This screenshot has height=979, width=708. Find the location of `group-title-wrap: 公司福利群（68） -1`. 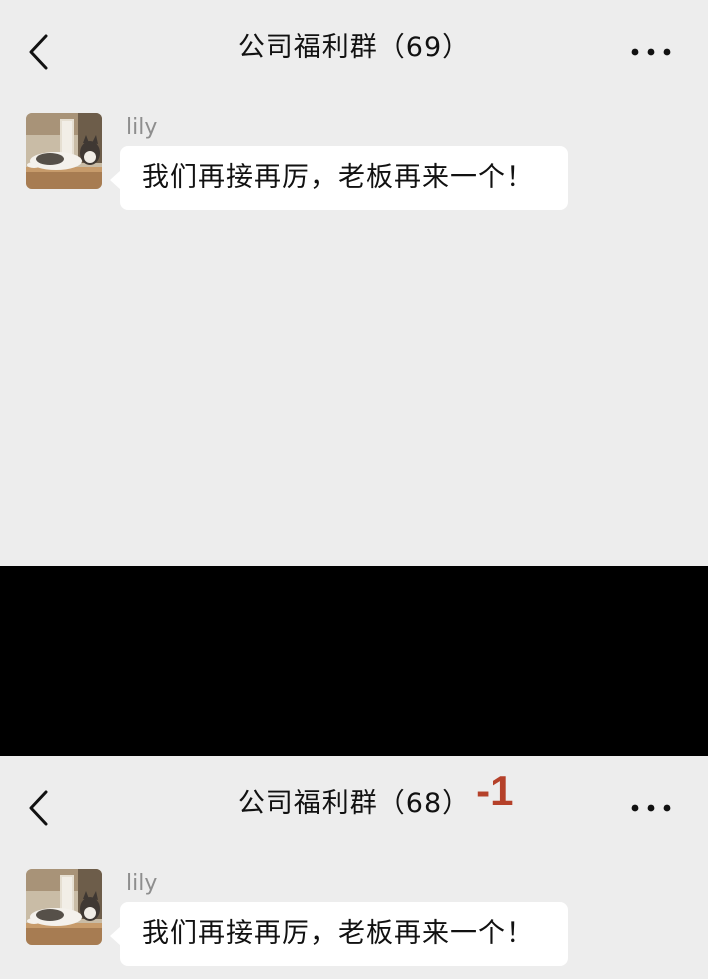

group-title-wrap: 公司福利群（68） -1 is located at coordinates (375, 797).